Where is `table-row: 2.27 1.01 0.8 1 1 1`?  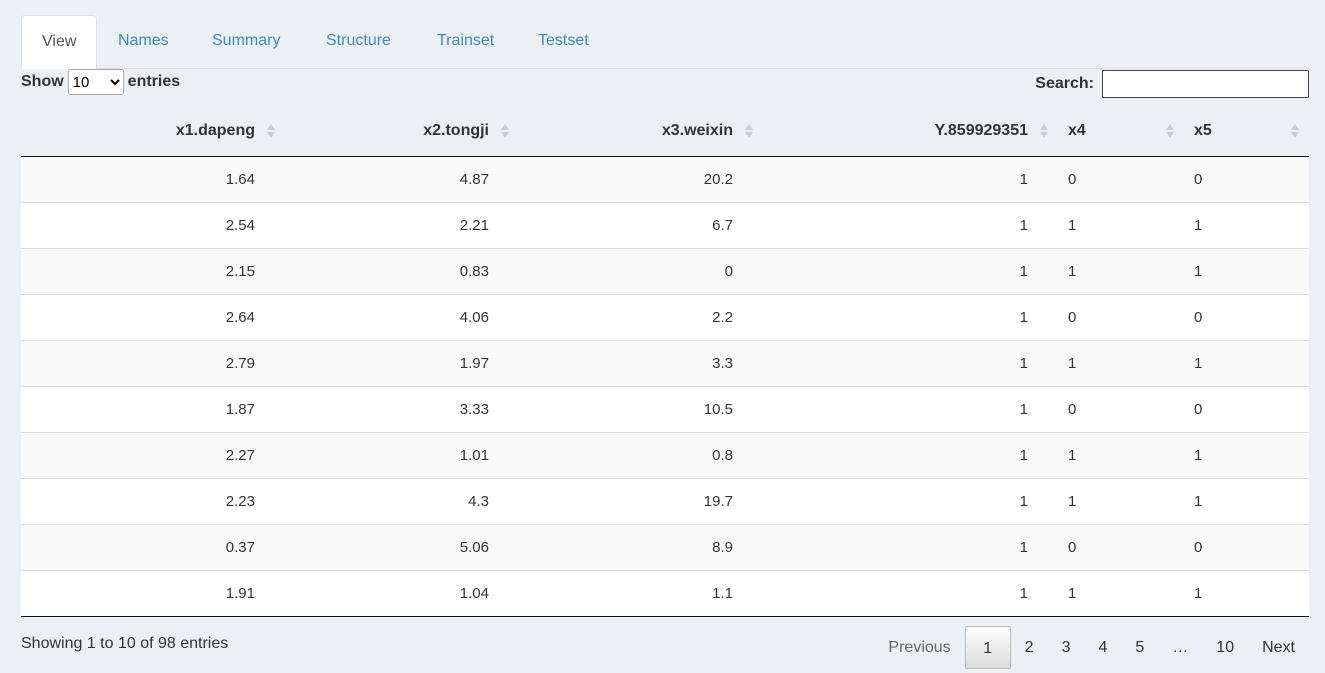 table-row: 2.27 1.01 0.8 1 1 1 is located at coordinates (665, 455).